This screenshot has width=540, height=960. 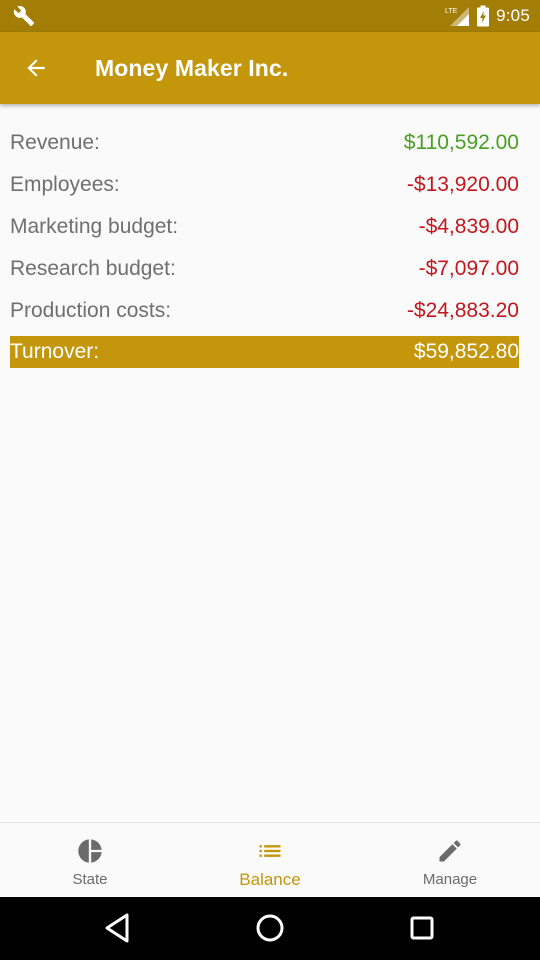 I want to click on lte-signal-icon: LTE, so click(x=457, y=16).